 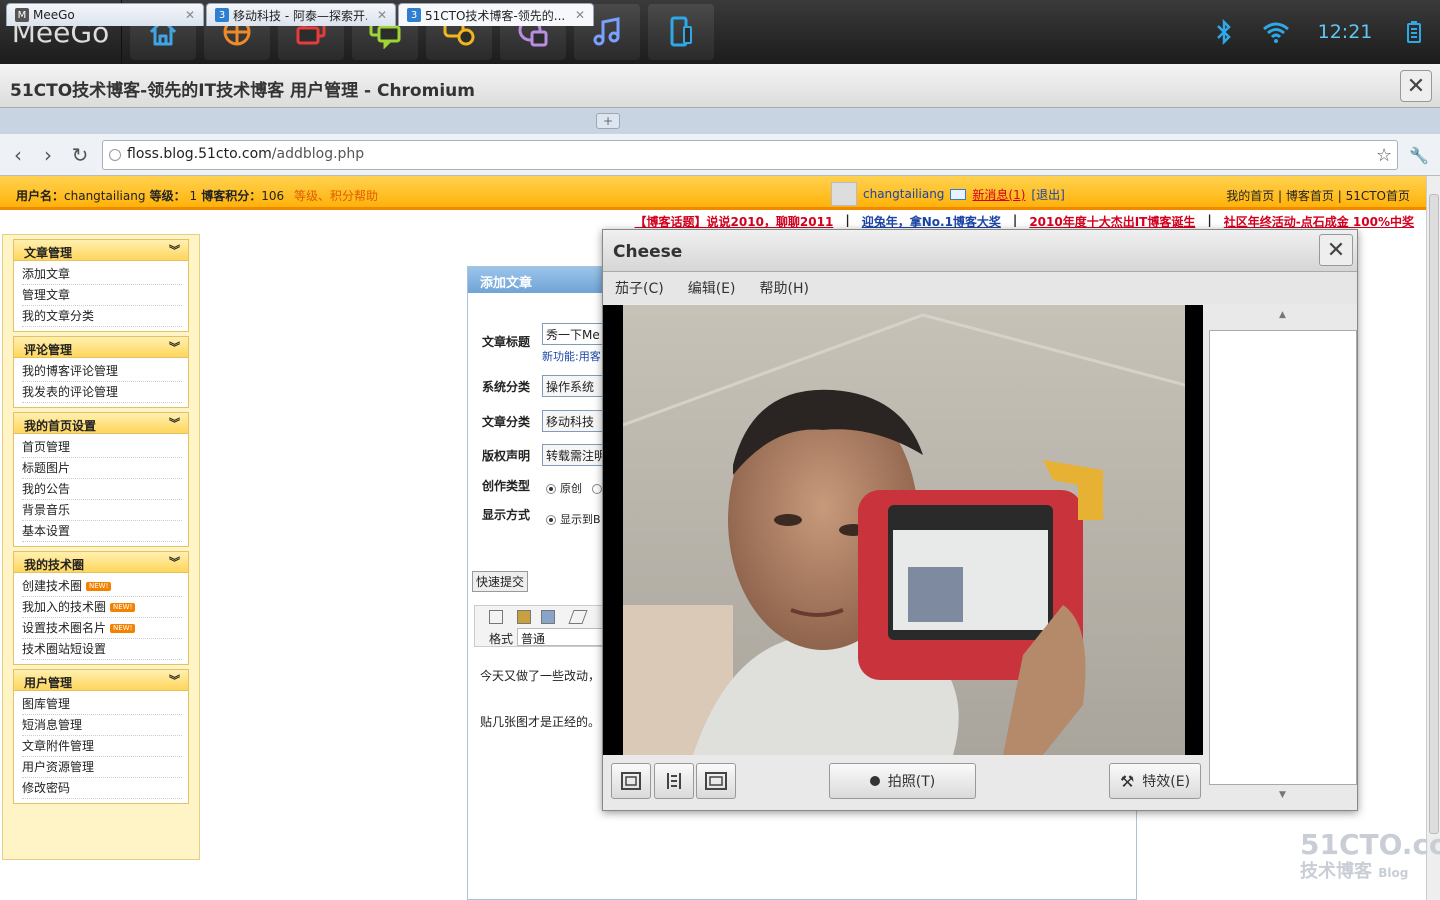 I want to click on take-photo-button: 拍照(T), so click(x=902, y=781).